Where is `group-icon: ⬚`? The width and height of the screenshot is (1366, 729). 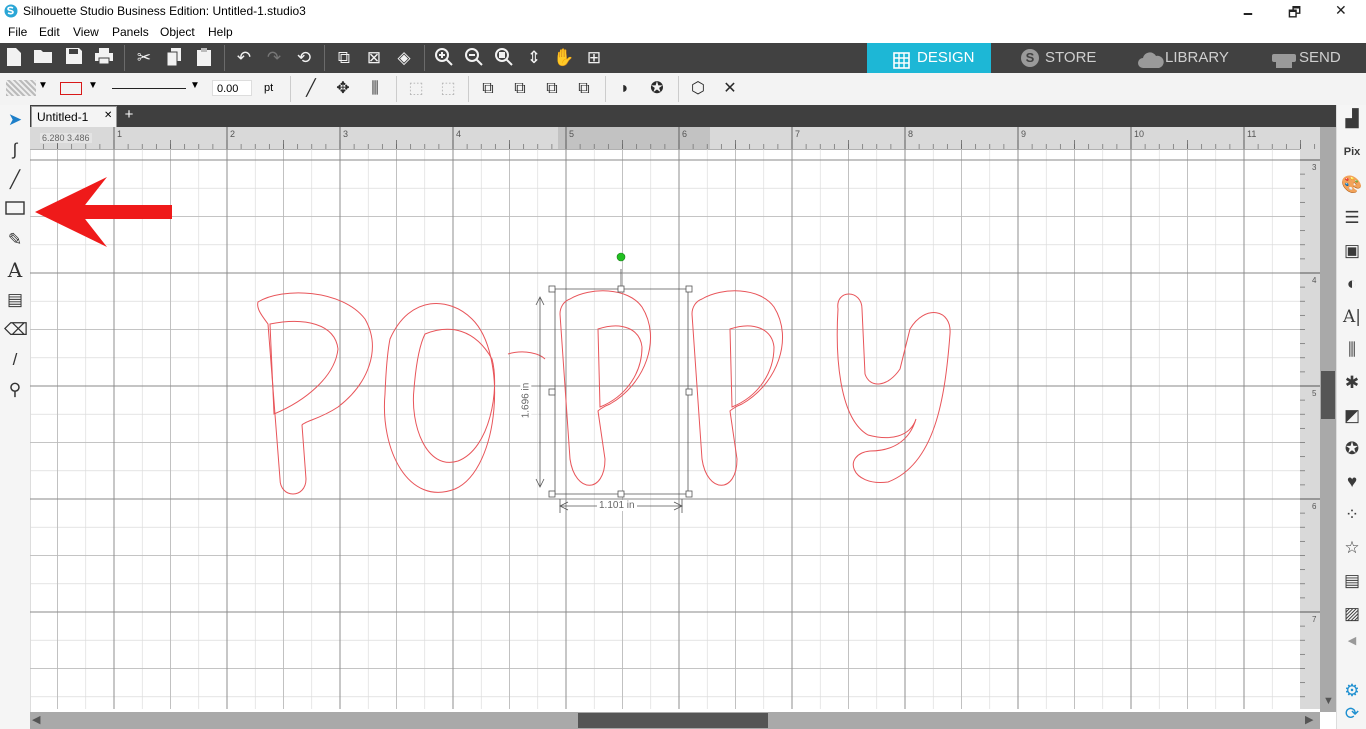 group-icon: ⬚ is located at coordinates (416, 89).